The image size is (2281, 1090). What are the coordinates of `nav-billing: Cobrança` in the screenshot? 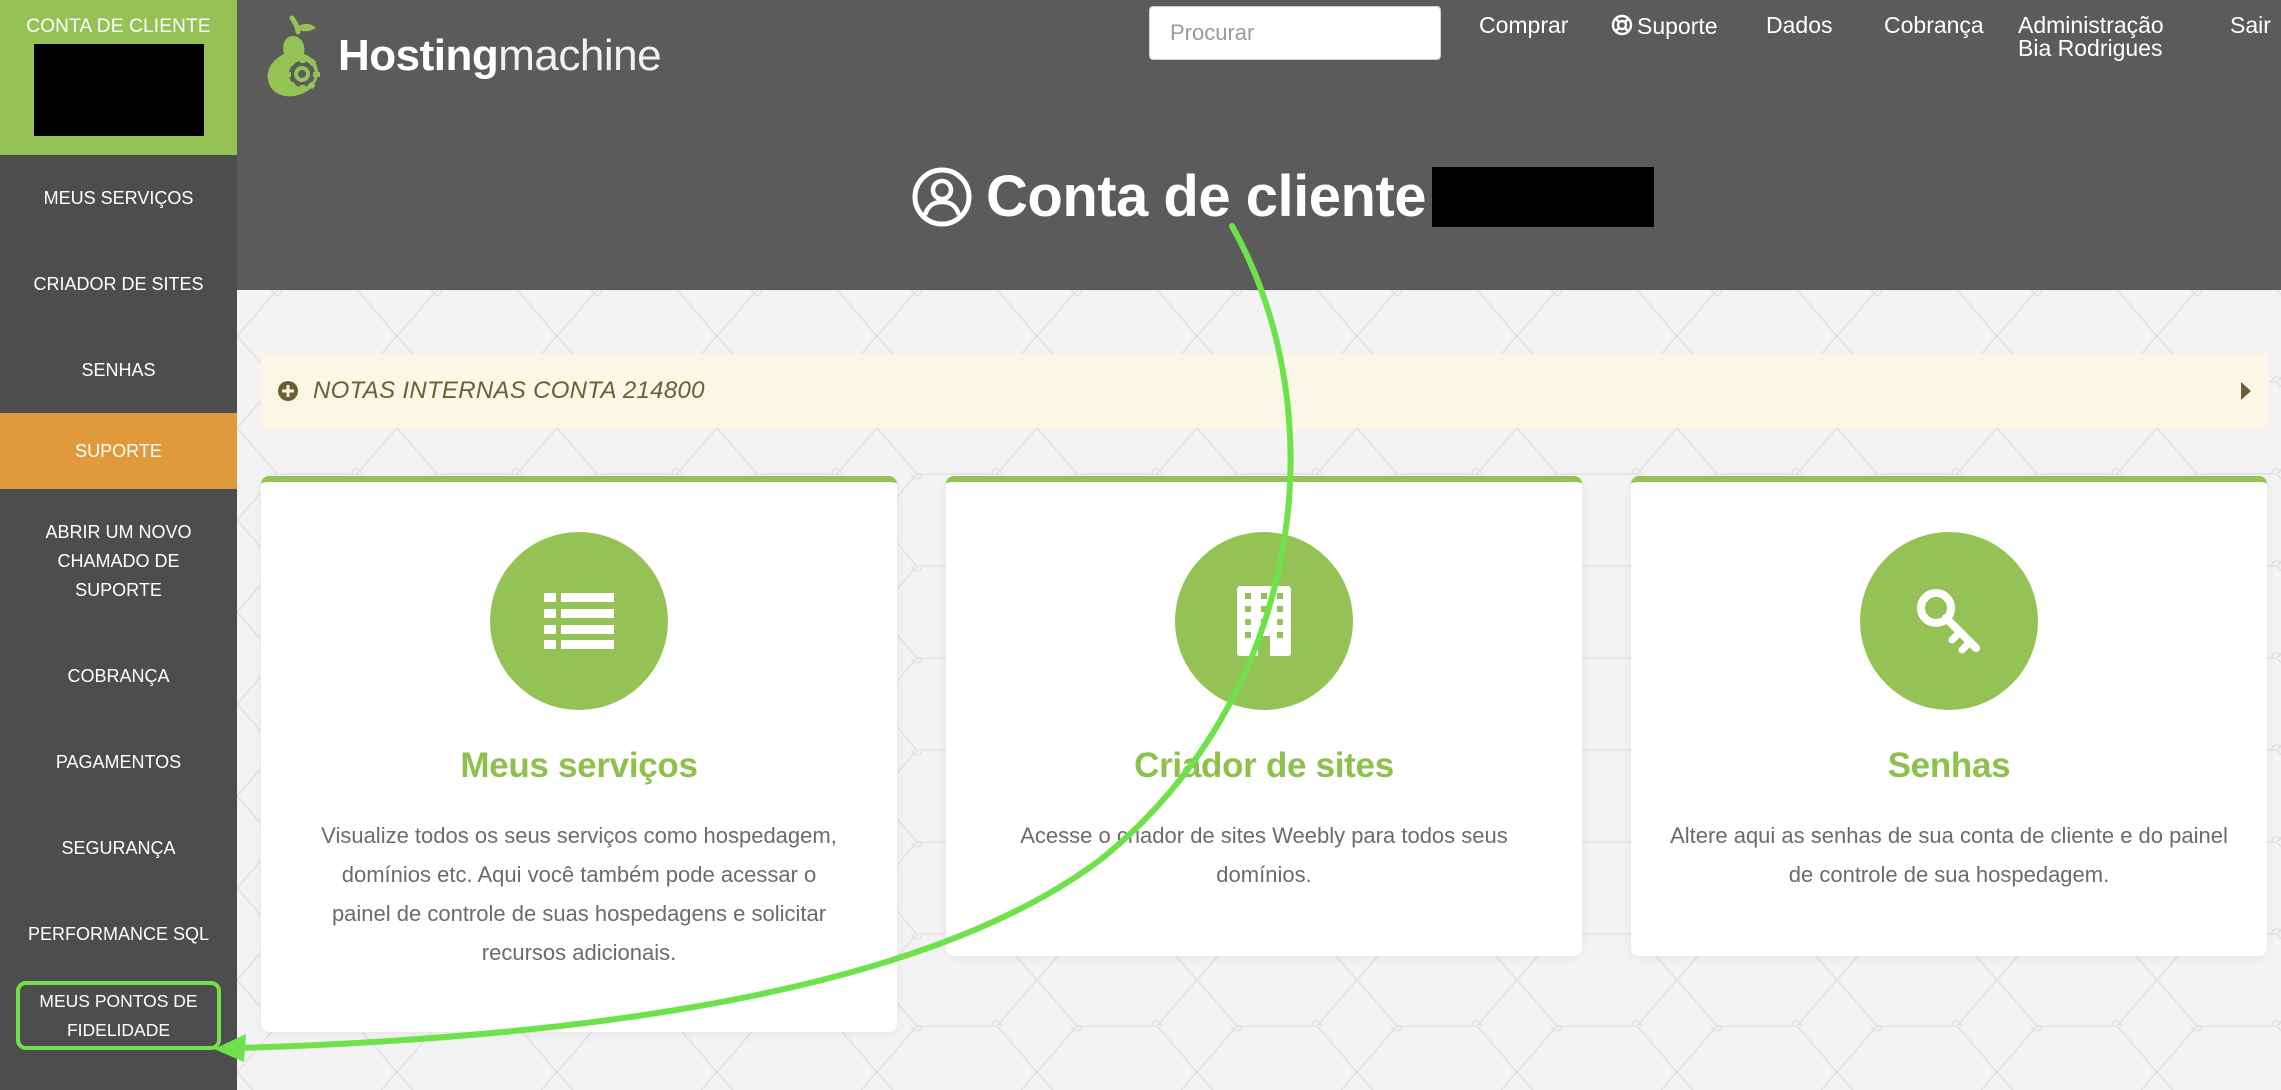 It's located at (1934, 25).